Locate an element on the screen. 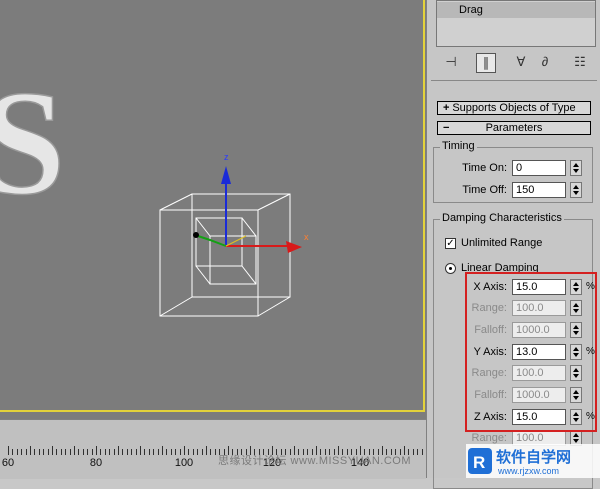  y-falloff-label: Falloff: is located at coordinates (490, 395).